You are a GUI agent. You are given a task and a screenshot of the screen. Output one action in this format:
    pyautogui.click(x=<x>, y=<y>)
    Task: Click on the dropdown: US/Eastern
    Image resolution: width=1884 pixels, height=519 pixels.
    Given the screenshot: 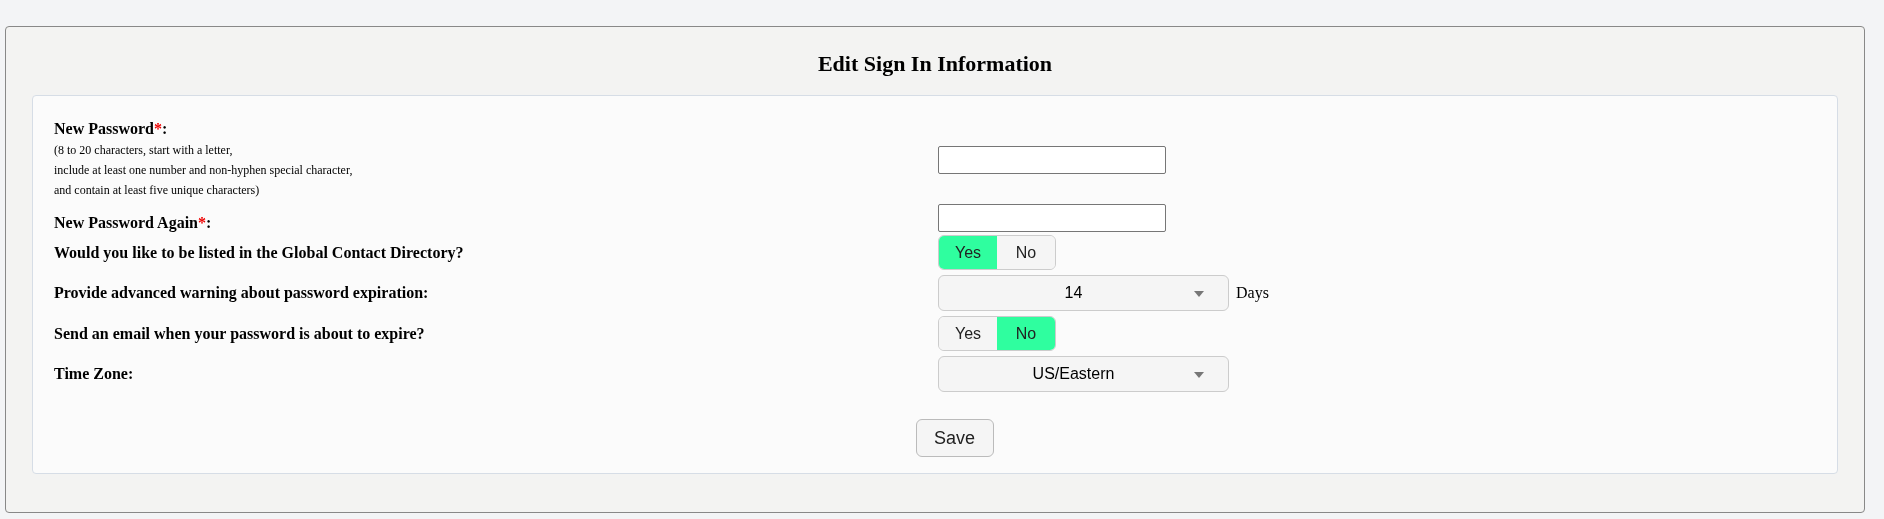 What is the action you would take?
    pyautogui.click(x=1083, y=374)
    